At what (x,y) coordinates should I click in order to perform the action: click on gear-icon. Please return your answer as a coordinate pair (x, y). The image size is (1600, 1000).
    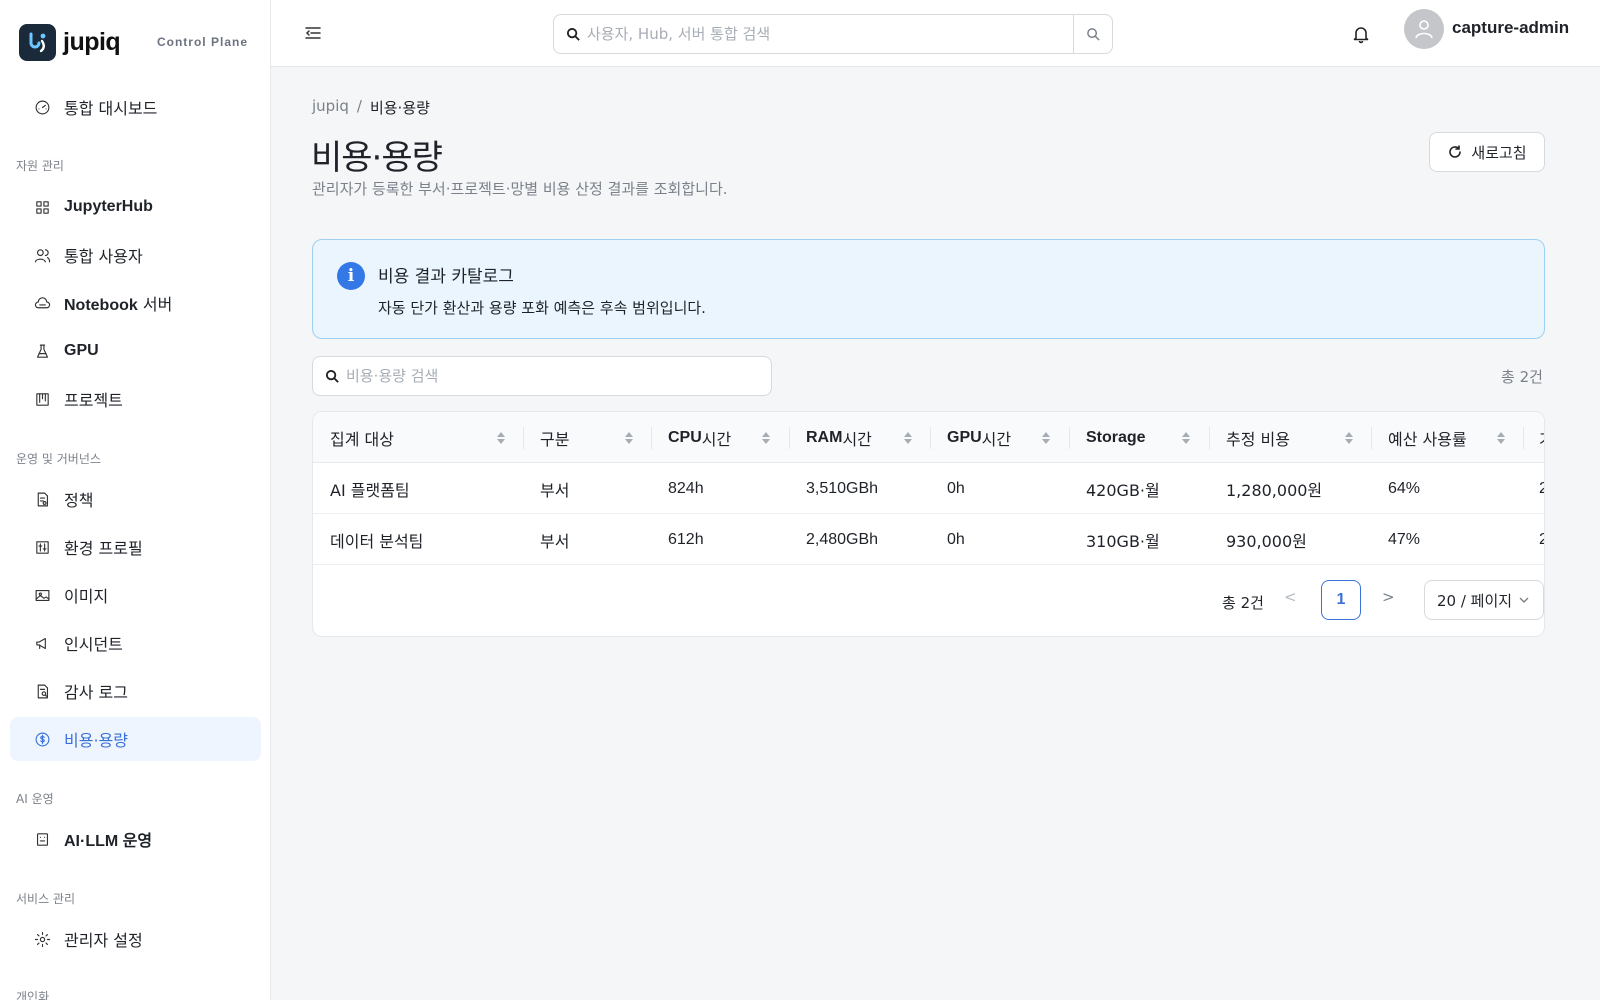
    Looking at the image, I should click on (42, 939).